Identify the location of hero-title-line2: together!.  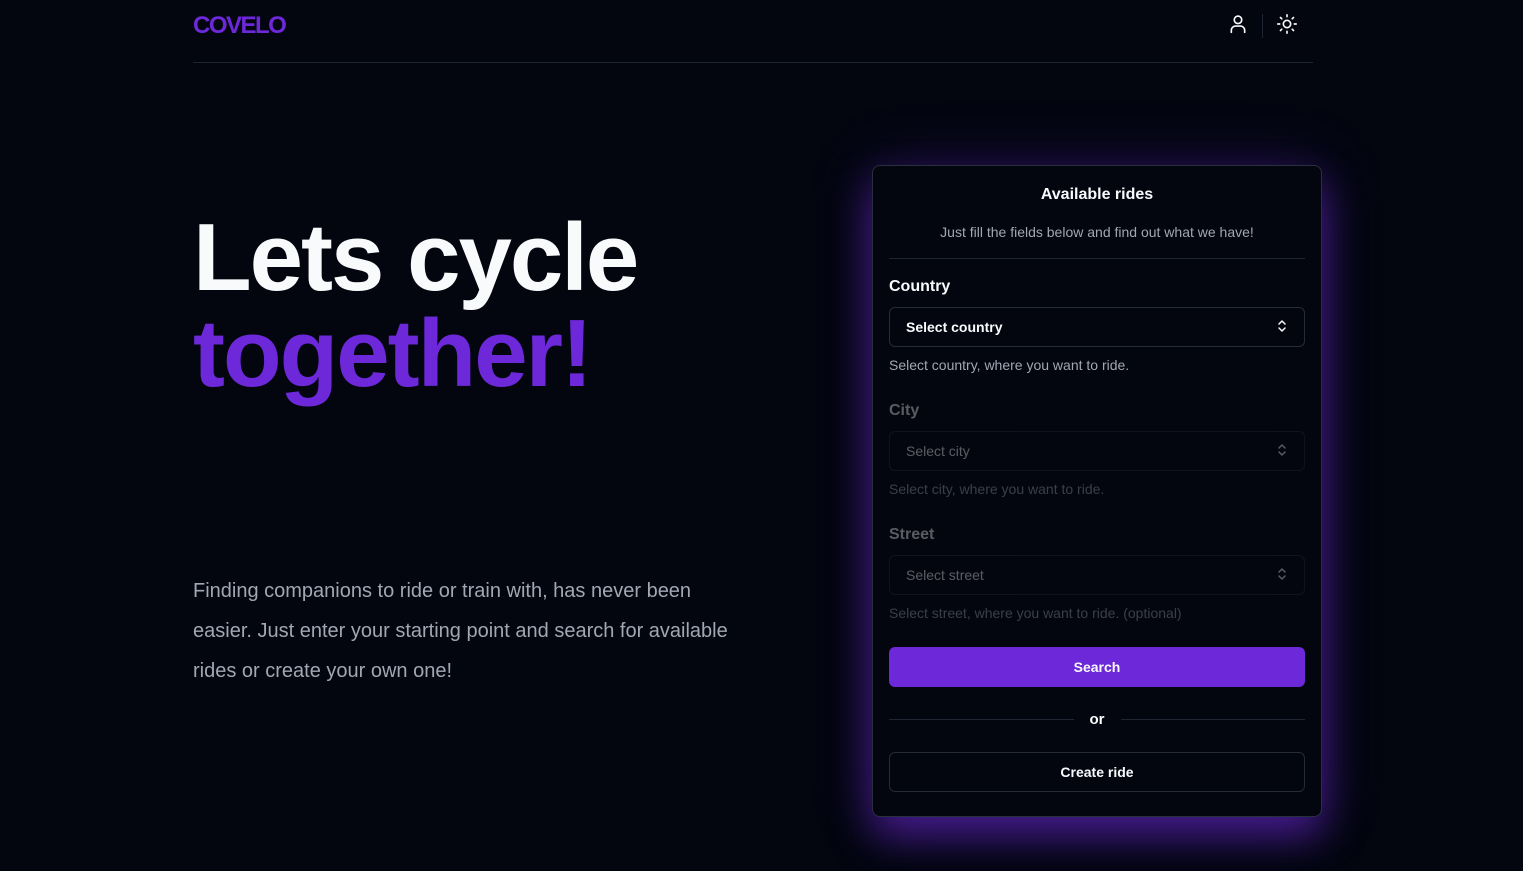
(393, 353).